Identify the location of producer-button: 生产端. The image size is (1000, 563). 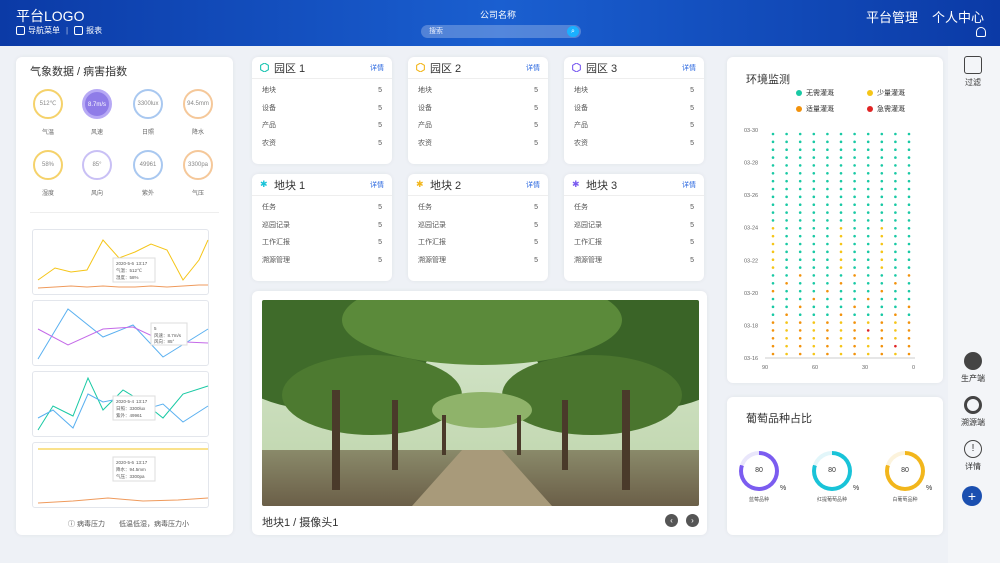
(973, 368).